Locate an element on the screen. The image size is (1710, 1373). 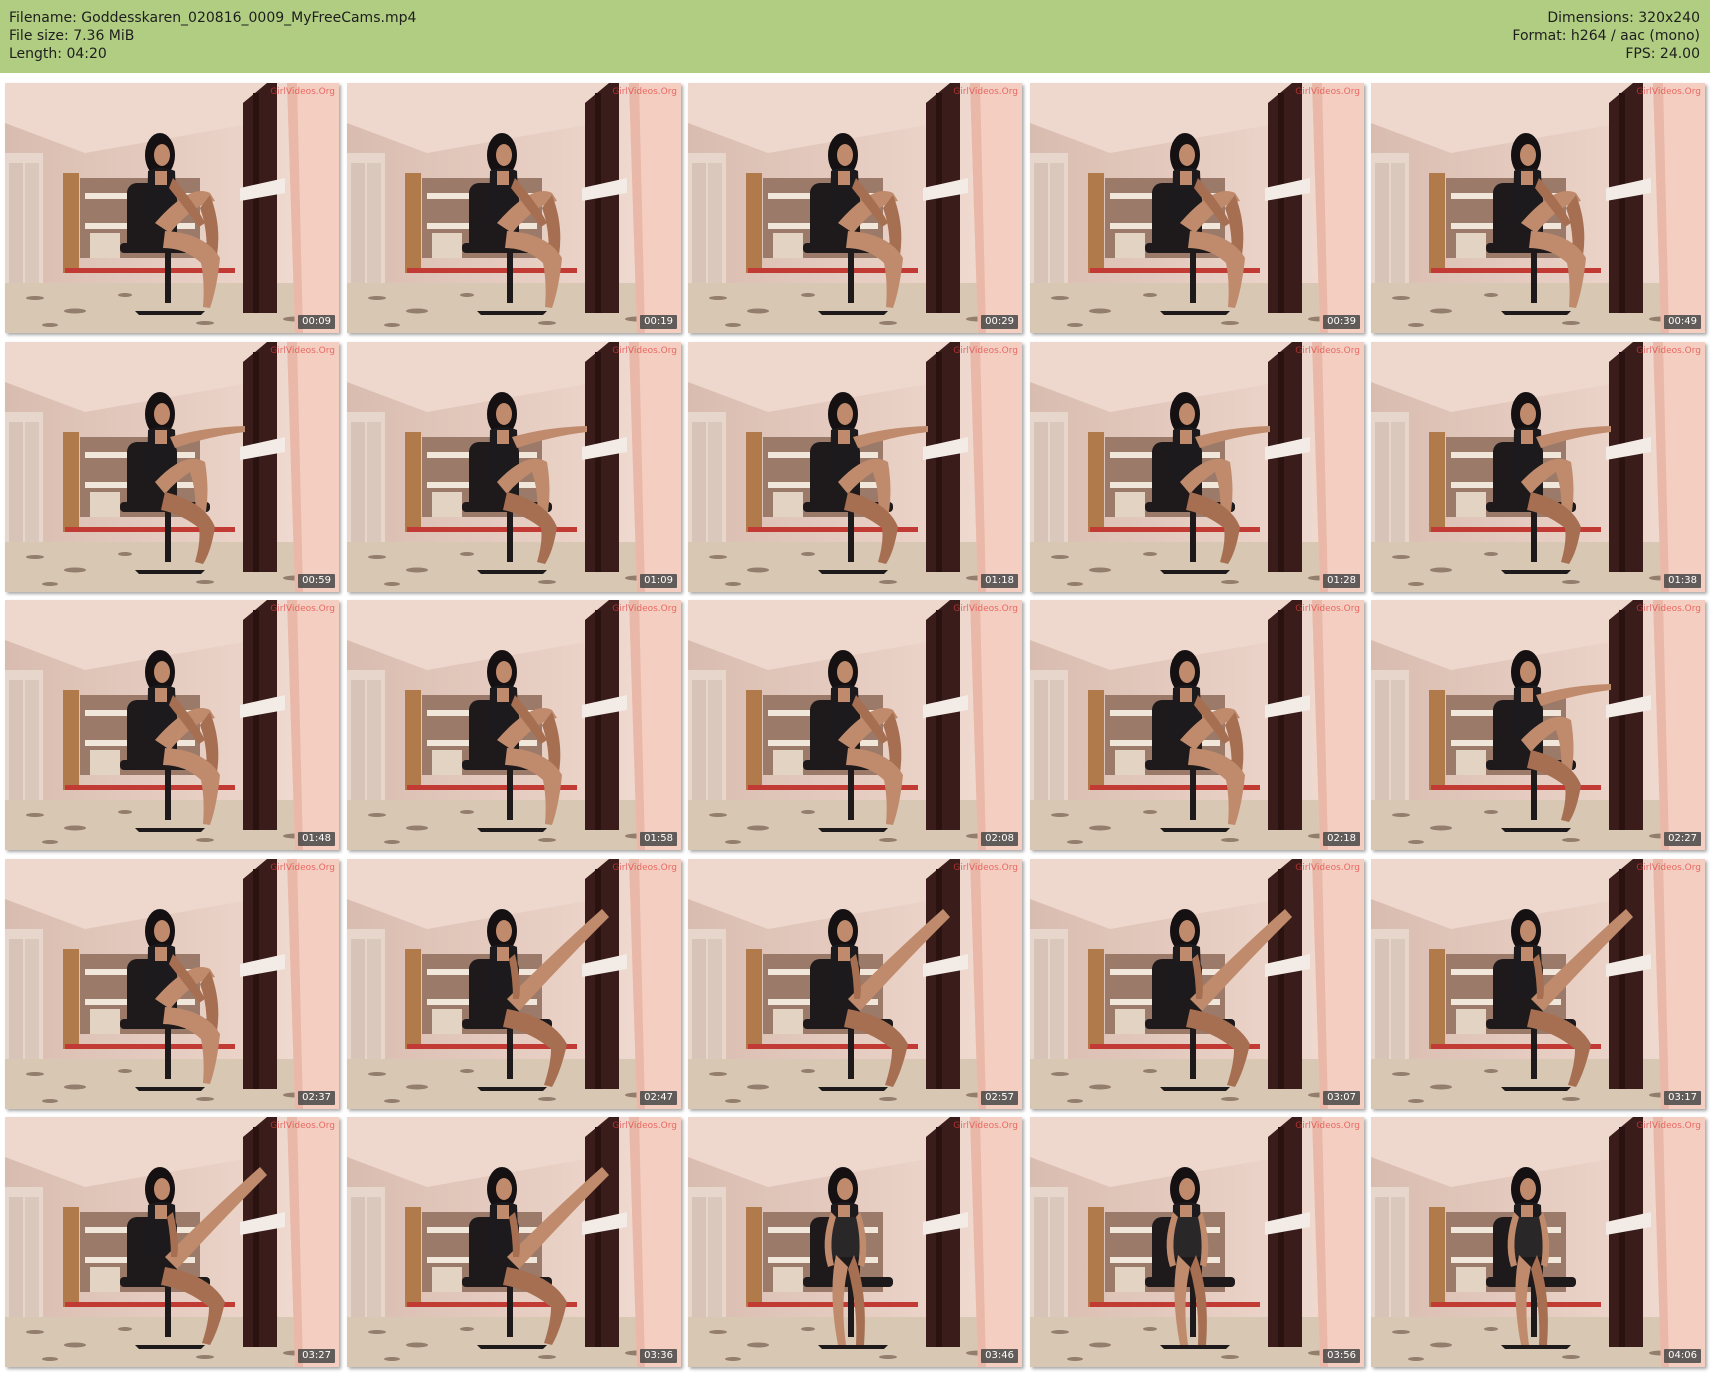
timestamp-label: 01:18 is located at coordinates (999, 581).